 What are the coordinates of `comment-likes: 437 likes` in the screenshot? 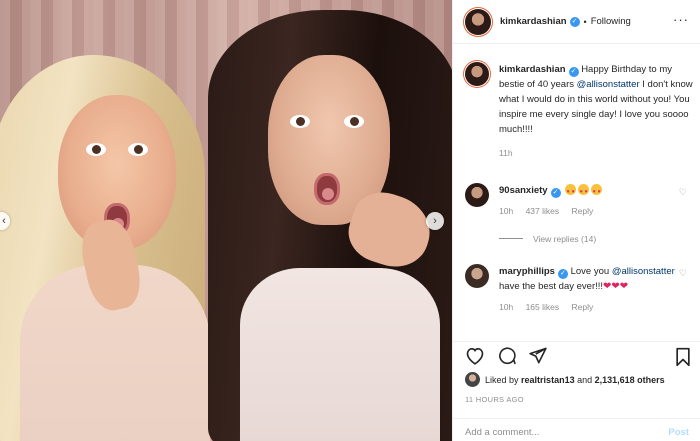 It's located at (543, 211).